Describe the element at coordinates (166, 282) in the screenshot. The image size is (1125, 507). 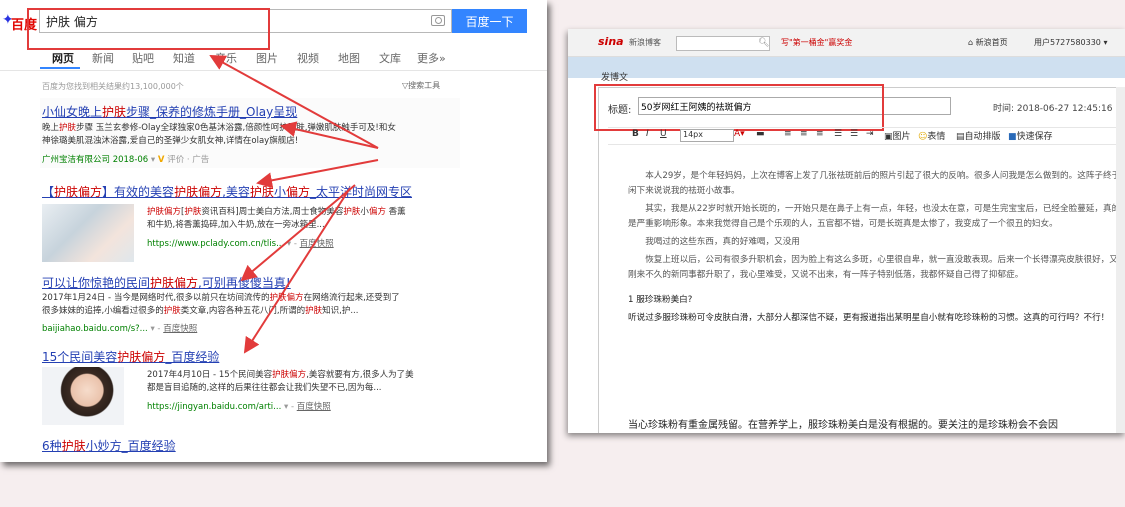
I see `result-title: 可以让你惊艳的民间护肤偏方,可别再傻傻当真!` at that location.